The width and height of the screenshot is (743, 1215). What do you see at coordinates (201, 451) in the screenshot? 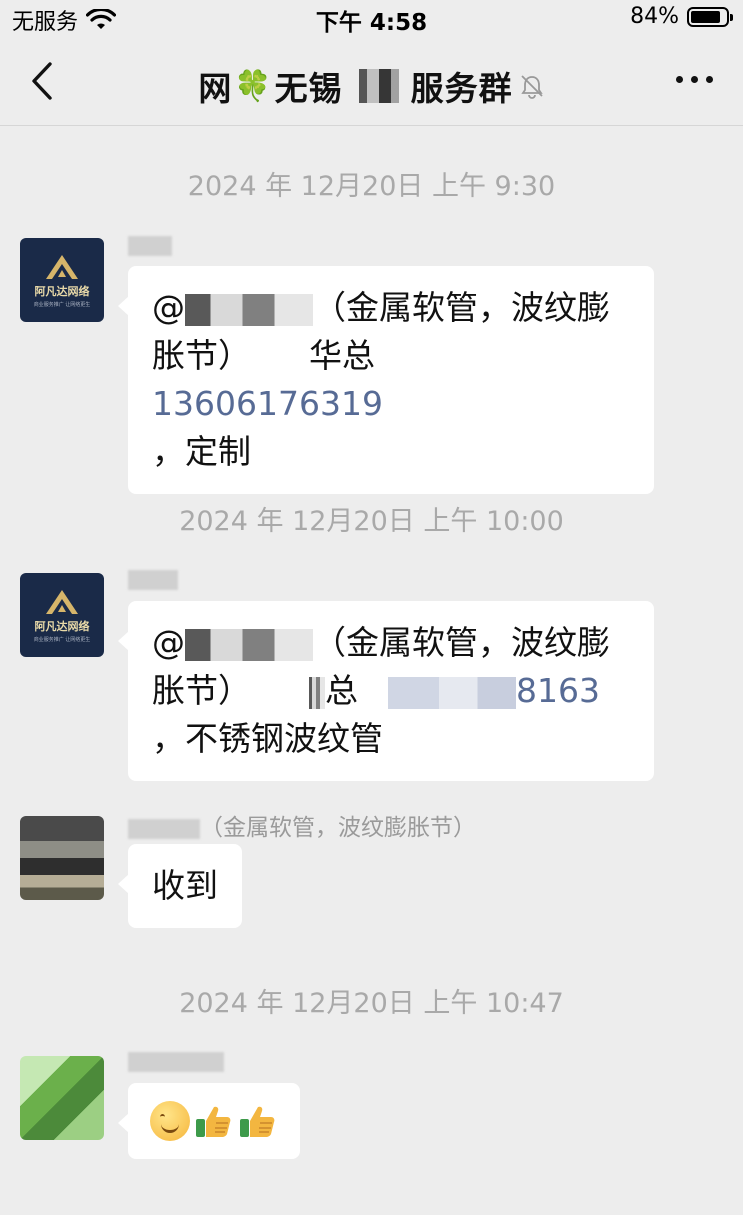
I see `message-text: ，定制` at bounding box center [201, 451].